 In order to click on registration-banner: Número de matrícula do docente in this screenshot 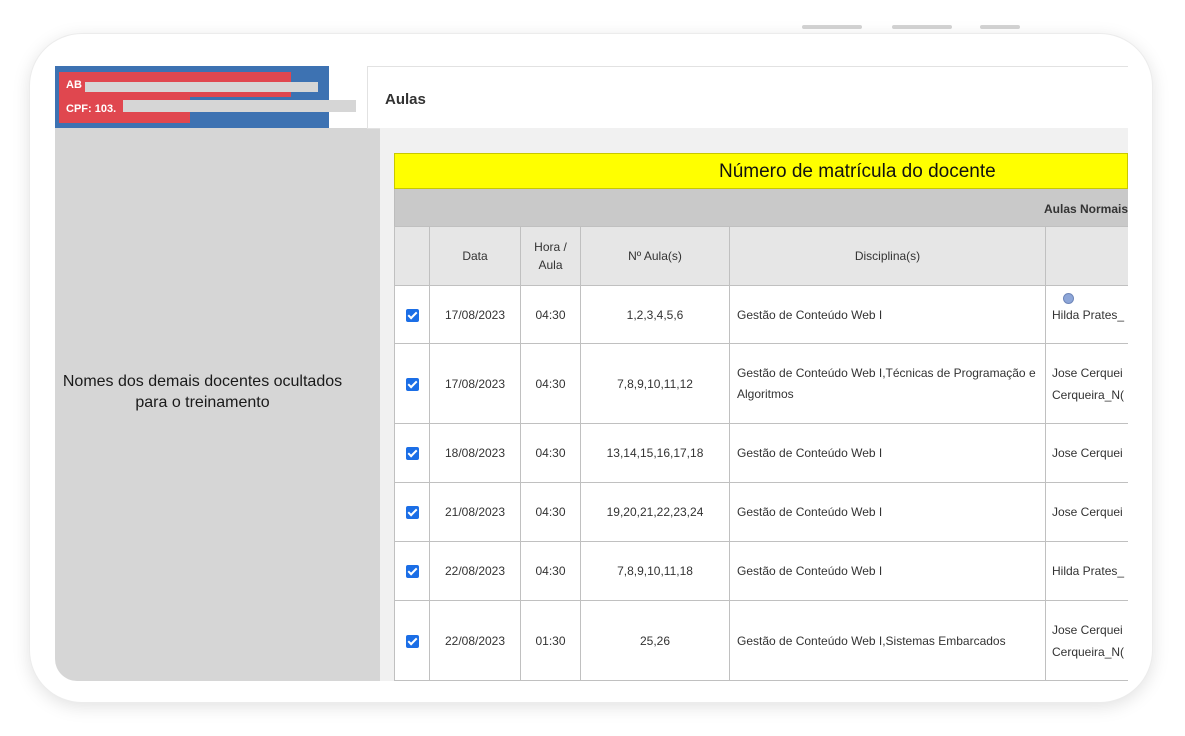, I will do `click(761, 171)`.